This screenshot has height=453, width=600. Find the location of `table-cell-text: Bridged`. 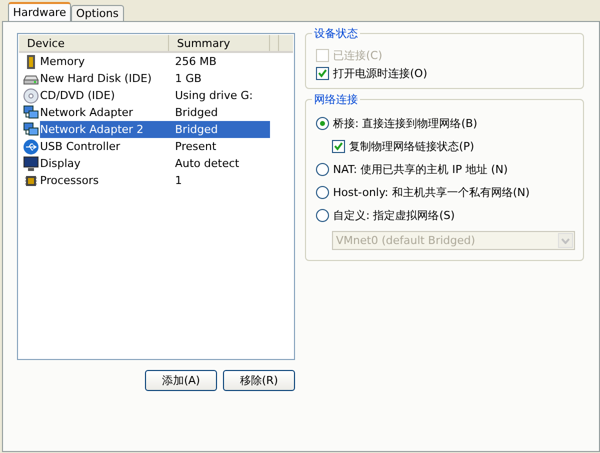

table-cell-text: Bridged is located at coordinates (196, 113).